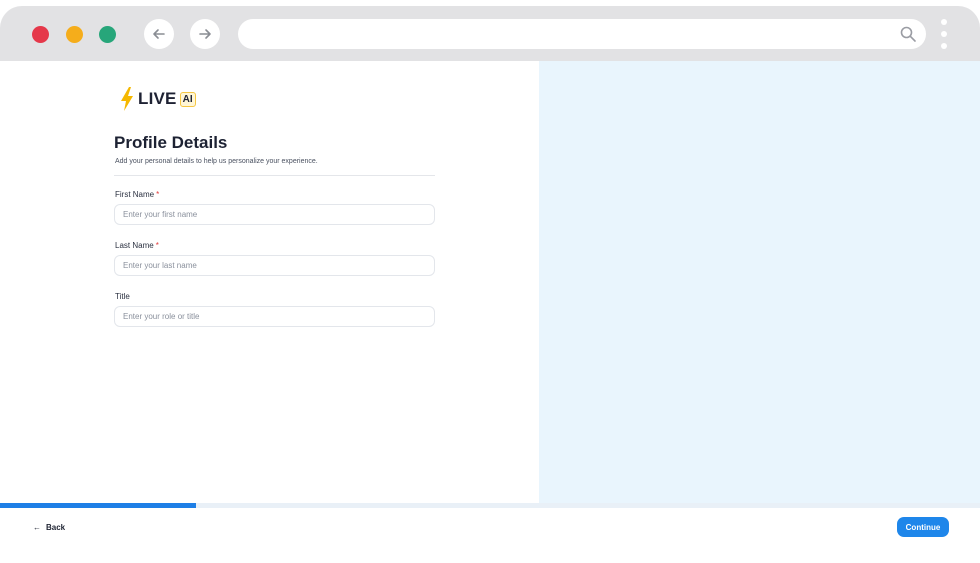  Describe the element at coordinates (37, 527) in the screenshot. I see `back-arrow-icon: ←` at that location.